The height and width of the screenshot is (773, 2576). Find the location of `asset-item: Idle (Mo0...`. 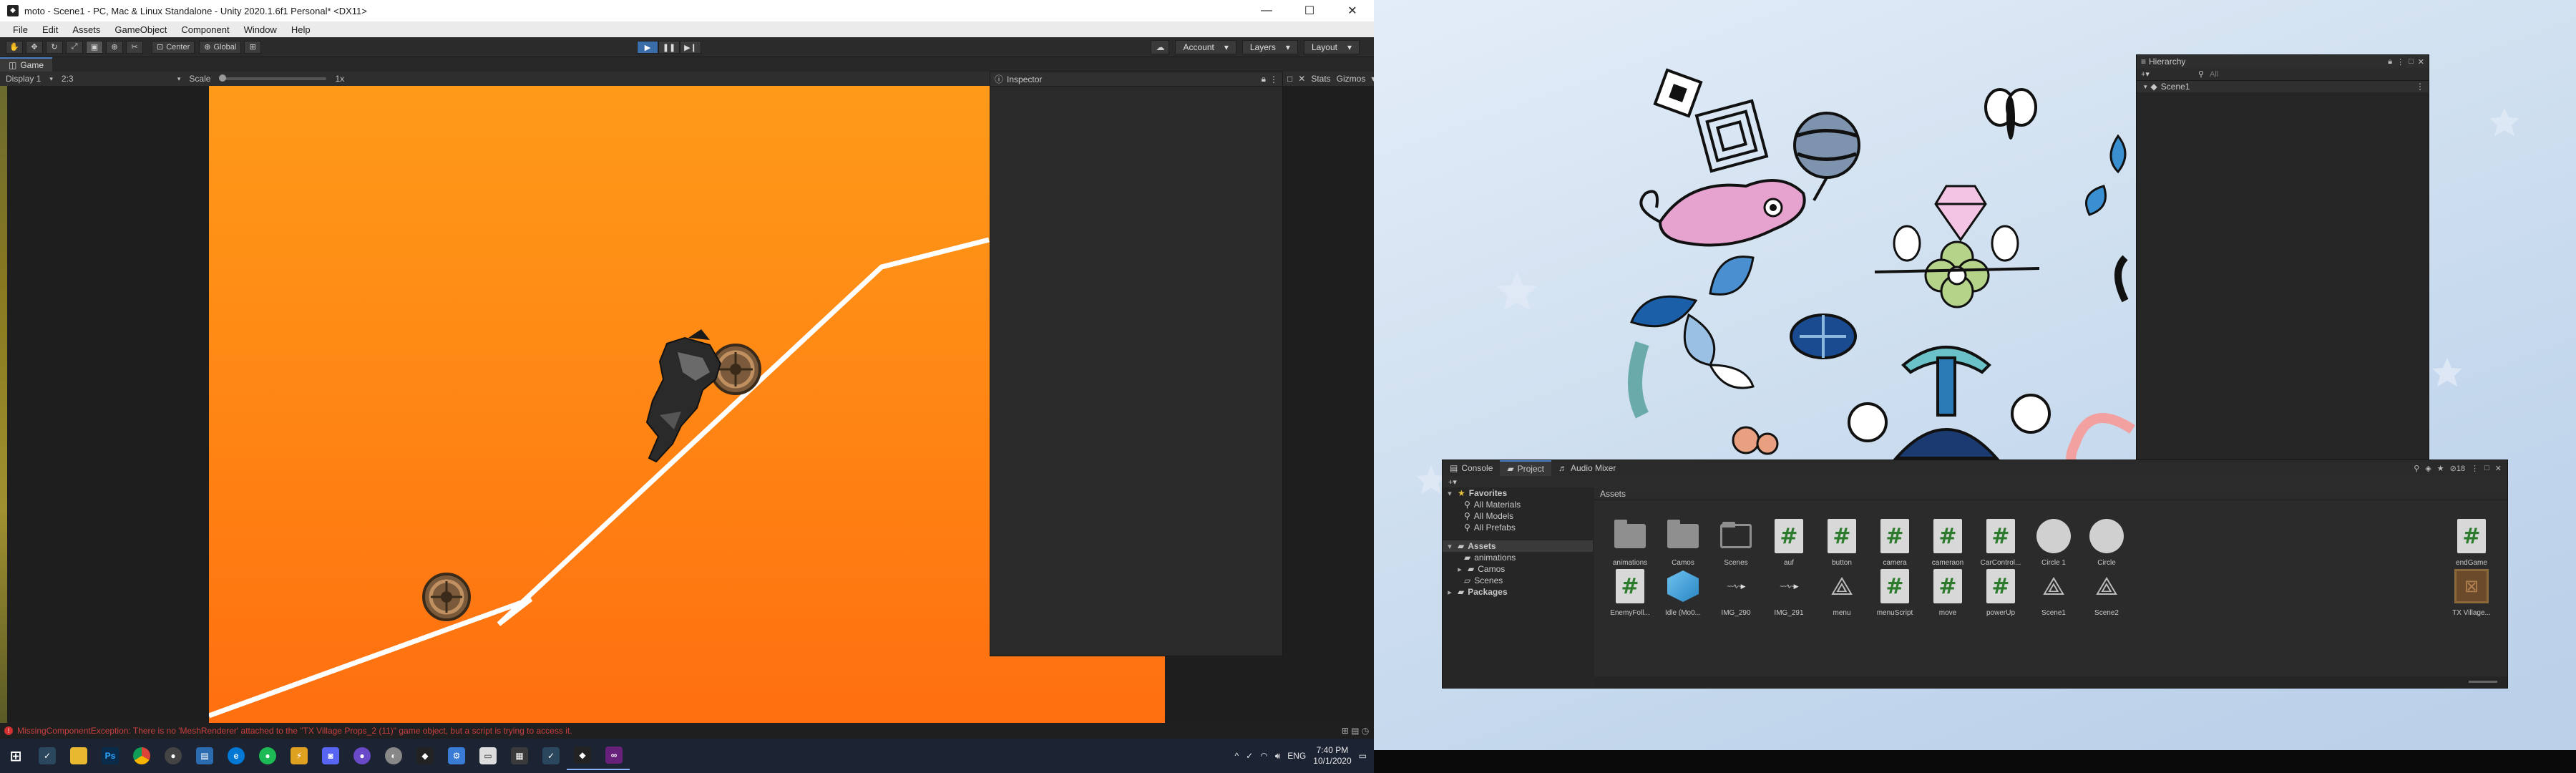

asset-item: Idle (Mo0... is located at coordinates (1683, 597).